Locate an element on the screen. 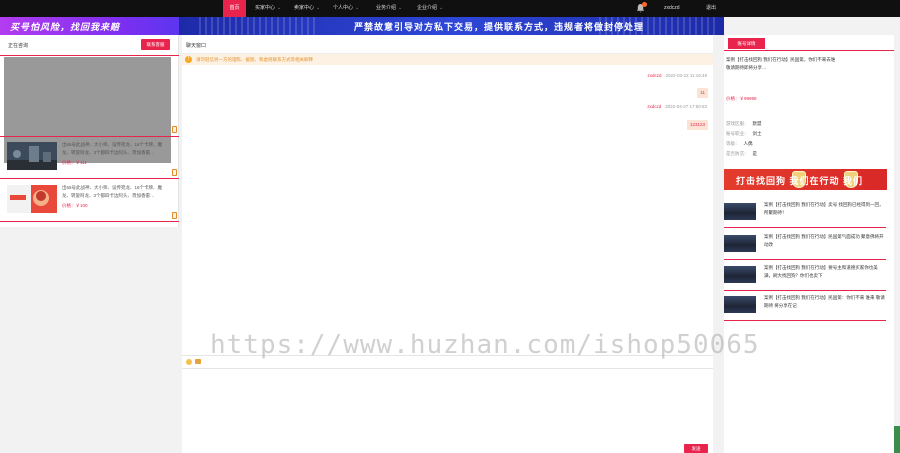 This screenshot has height=453, width=900. nav-item-buyer: 买家中心 ⌄ is located at coordinates (268, 8).